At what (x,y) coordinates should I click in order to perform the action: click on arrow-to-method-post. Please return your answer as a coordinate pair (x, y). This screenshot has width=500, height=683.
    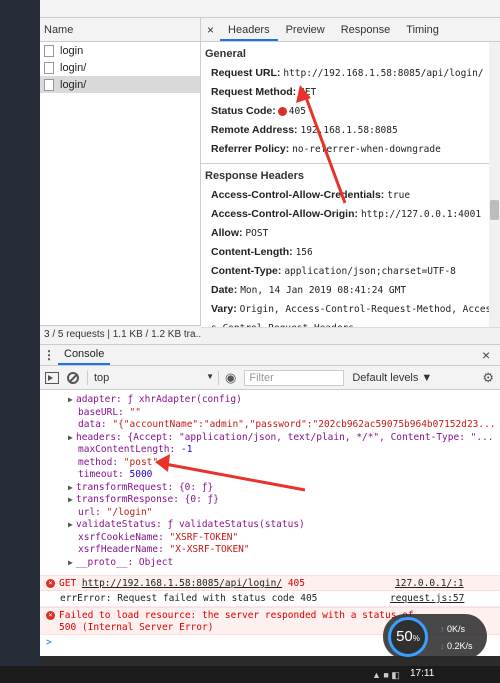
    Looking at the image, I should click on (230, 473).